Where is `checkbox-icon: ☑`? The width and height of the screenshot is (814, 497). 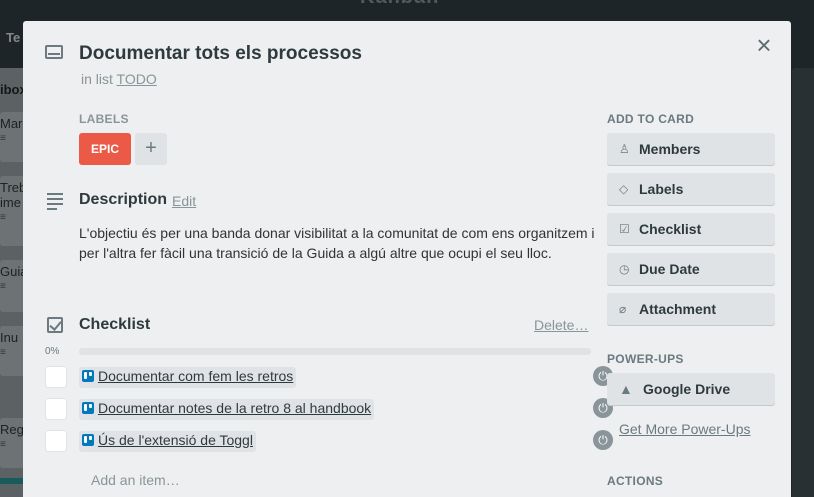
checkbox-icon: ☑ is located at coordinates (624, 229).